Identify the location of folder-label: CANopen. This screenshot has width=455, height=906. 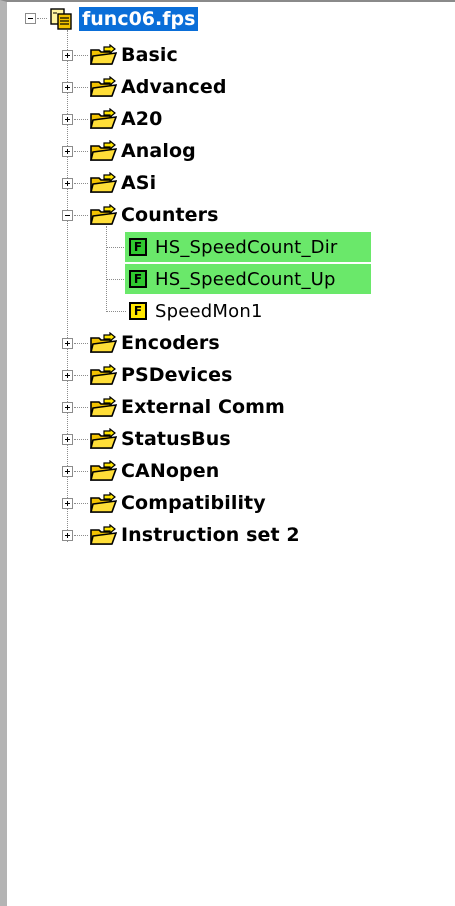
(170, 471).